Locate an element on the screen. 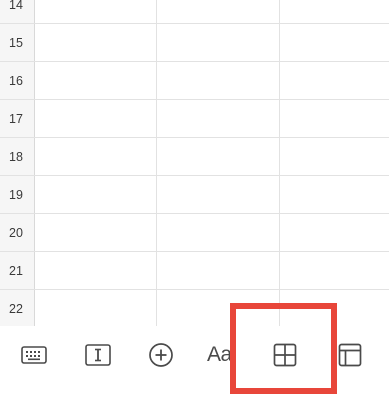  add-circle-icon is located at coordinates (161, 355).